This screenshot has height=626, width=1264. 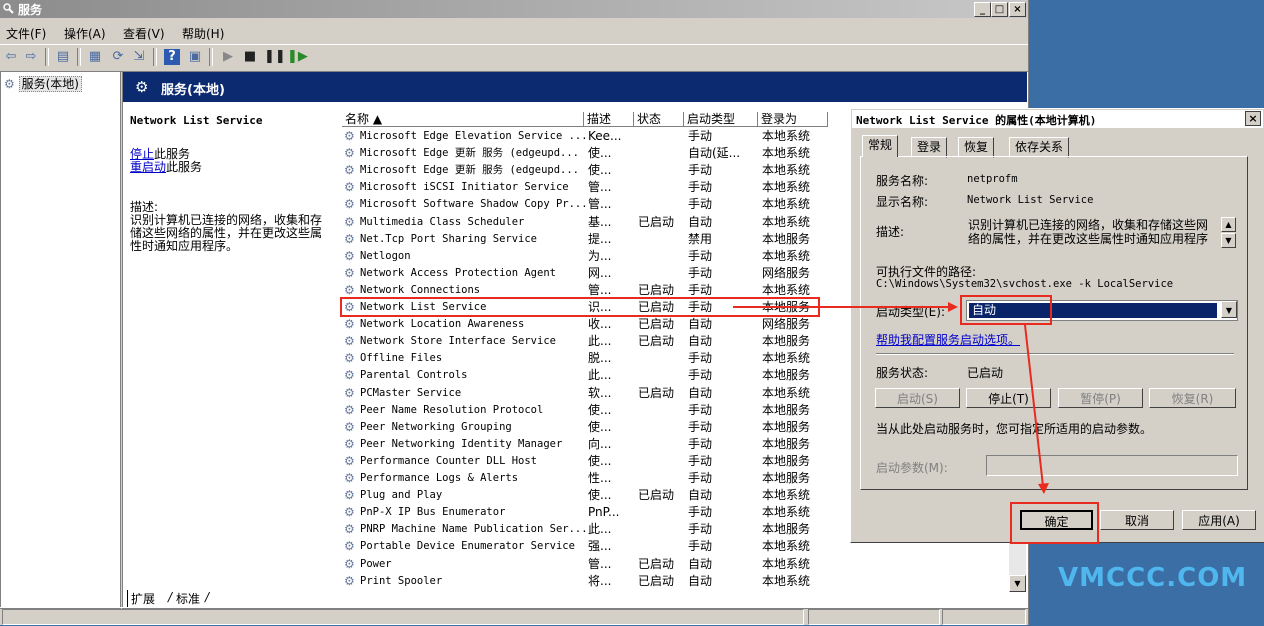 I want to click on tab-general: 常规, so click(x=880, y=146).